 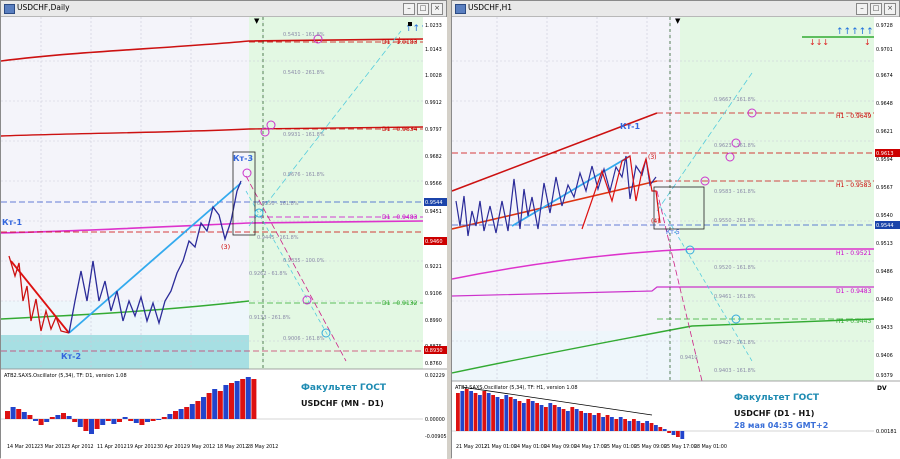 What do you see at coordinates (884, 50) in the screenshot?
I see `price-tick: 0.9701` at bounding box center [884, 50].